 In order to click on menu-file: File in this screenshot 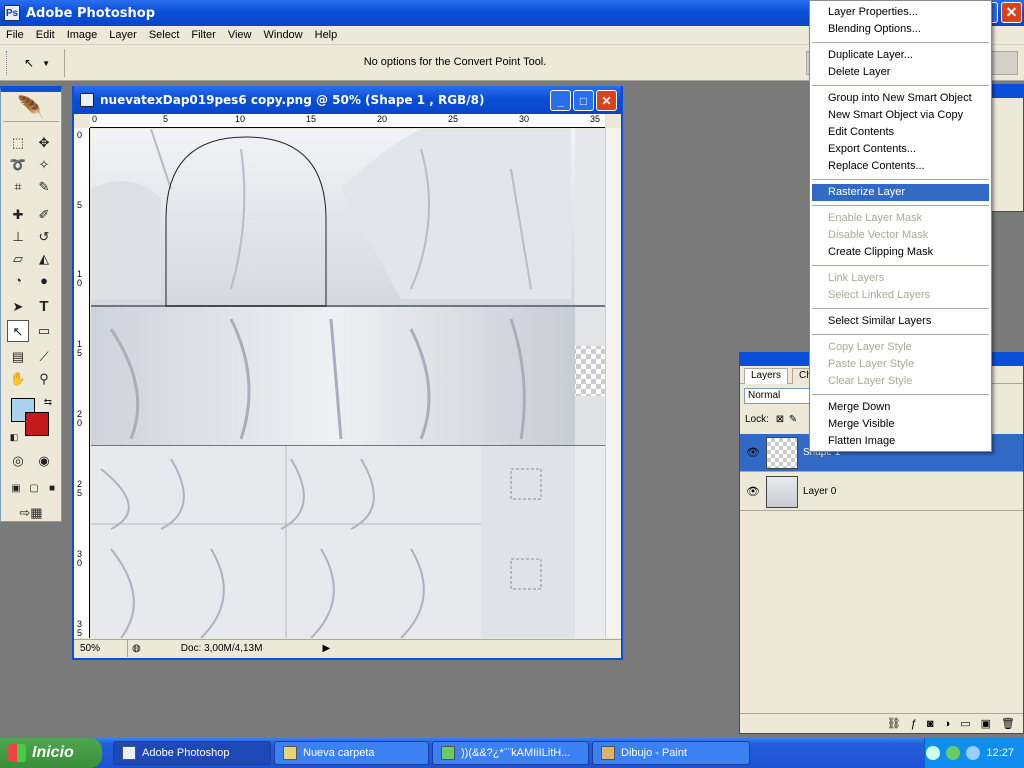, I will do `click(15, 35)`.